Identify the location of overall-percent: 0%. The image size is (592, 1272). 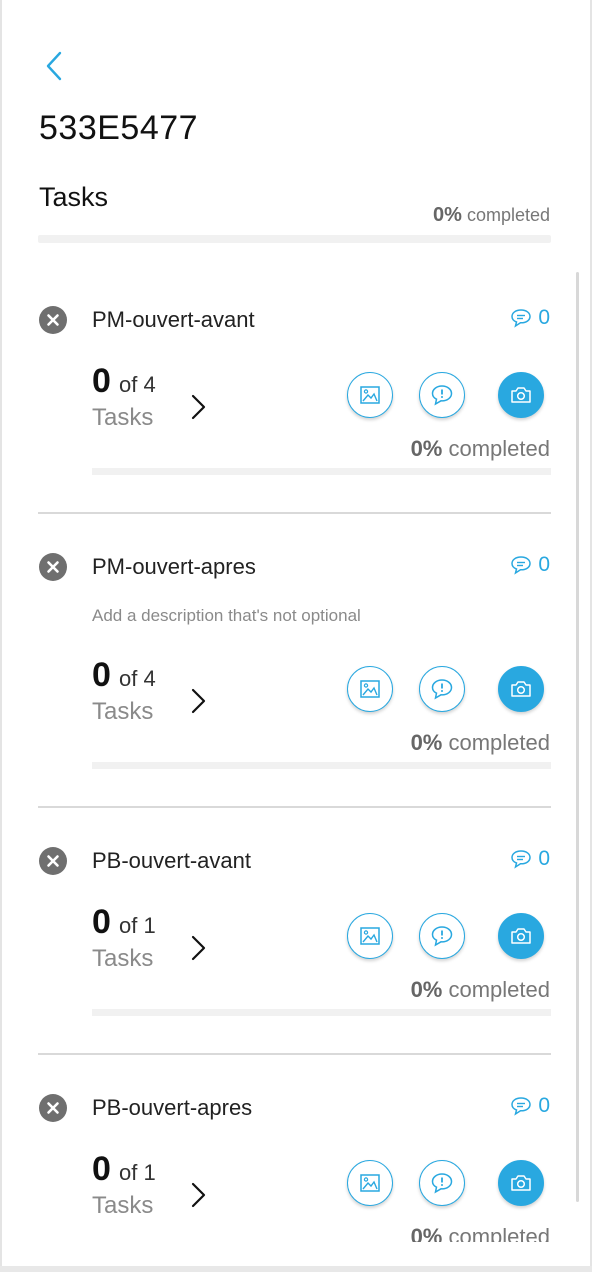
(447, 215).